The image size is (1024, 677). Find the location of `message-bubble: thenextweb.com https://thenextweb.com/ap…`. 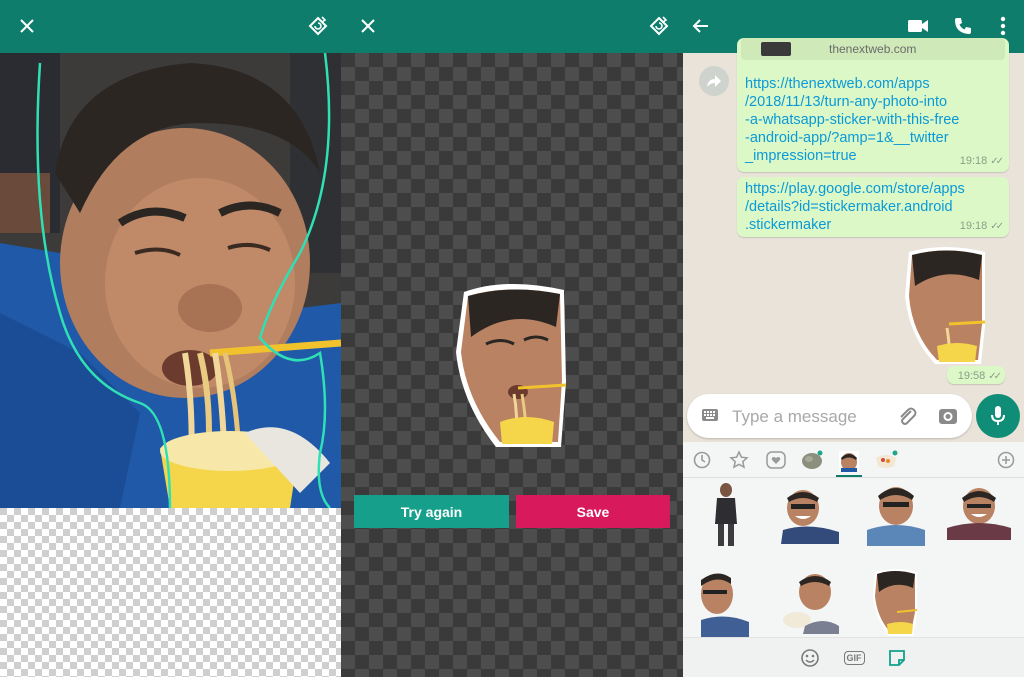

message-bubble: thenextweb.com https://thenextweb.com/ap… is located at coordinates (873, 105).